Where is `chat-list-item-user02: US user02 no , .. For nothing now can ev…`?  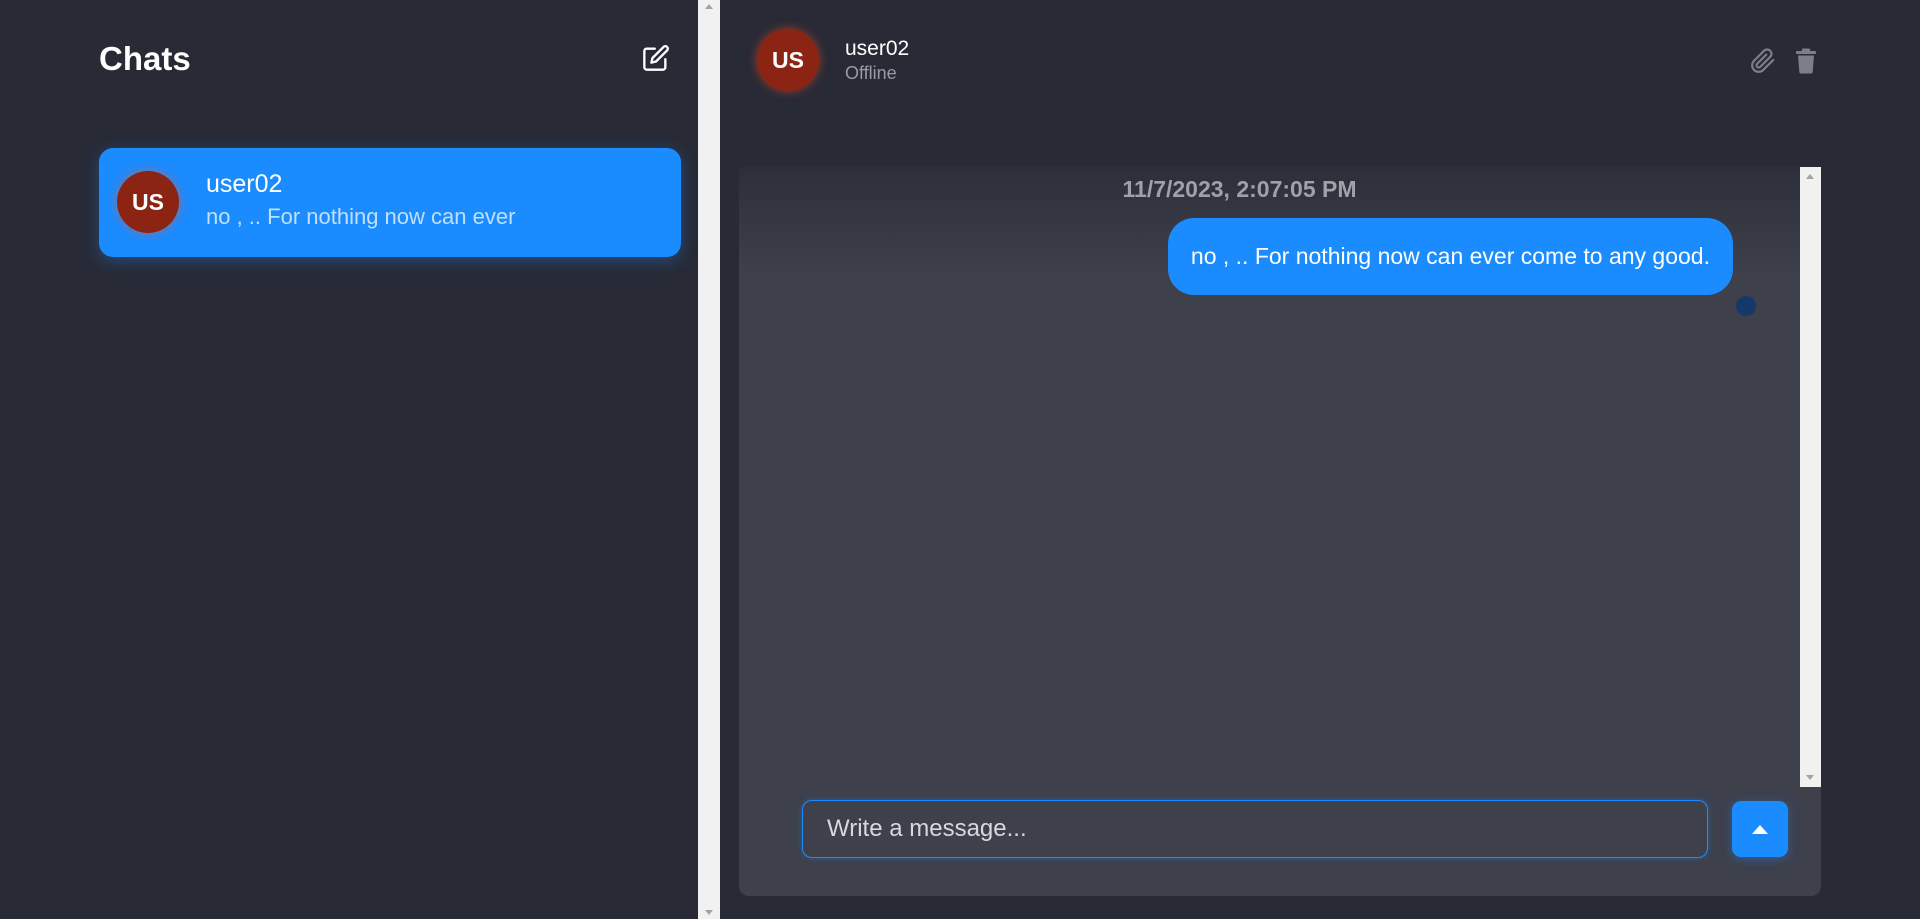 chat-list-item-user02: US user02 no , .. For nothing now can ev… is located at coordinates (390, 202).